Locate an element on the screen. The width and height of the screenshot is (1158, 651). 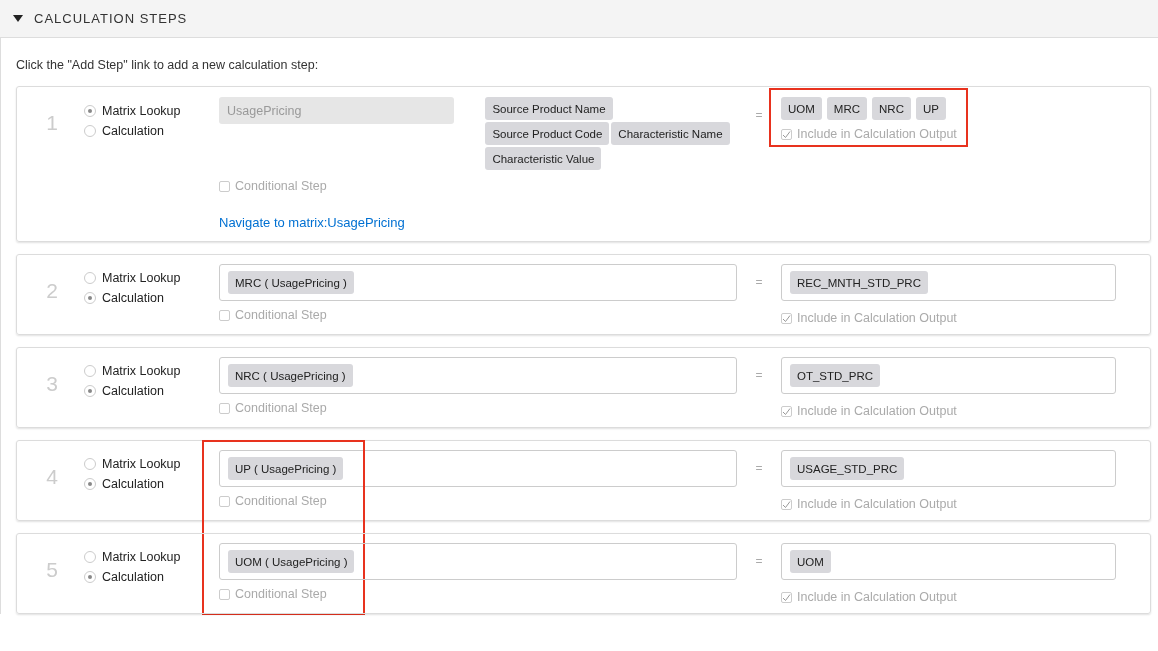
navigate-link: Navigate to matrix:UsagePricing is located at coordinates (312, 222).